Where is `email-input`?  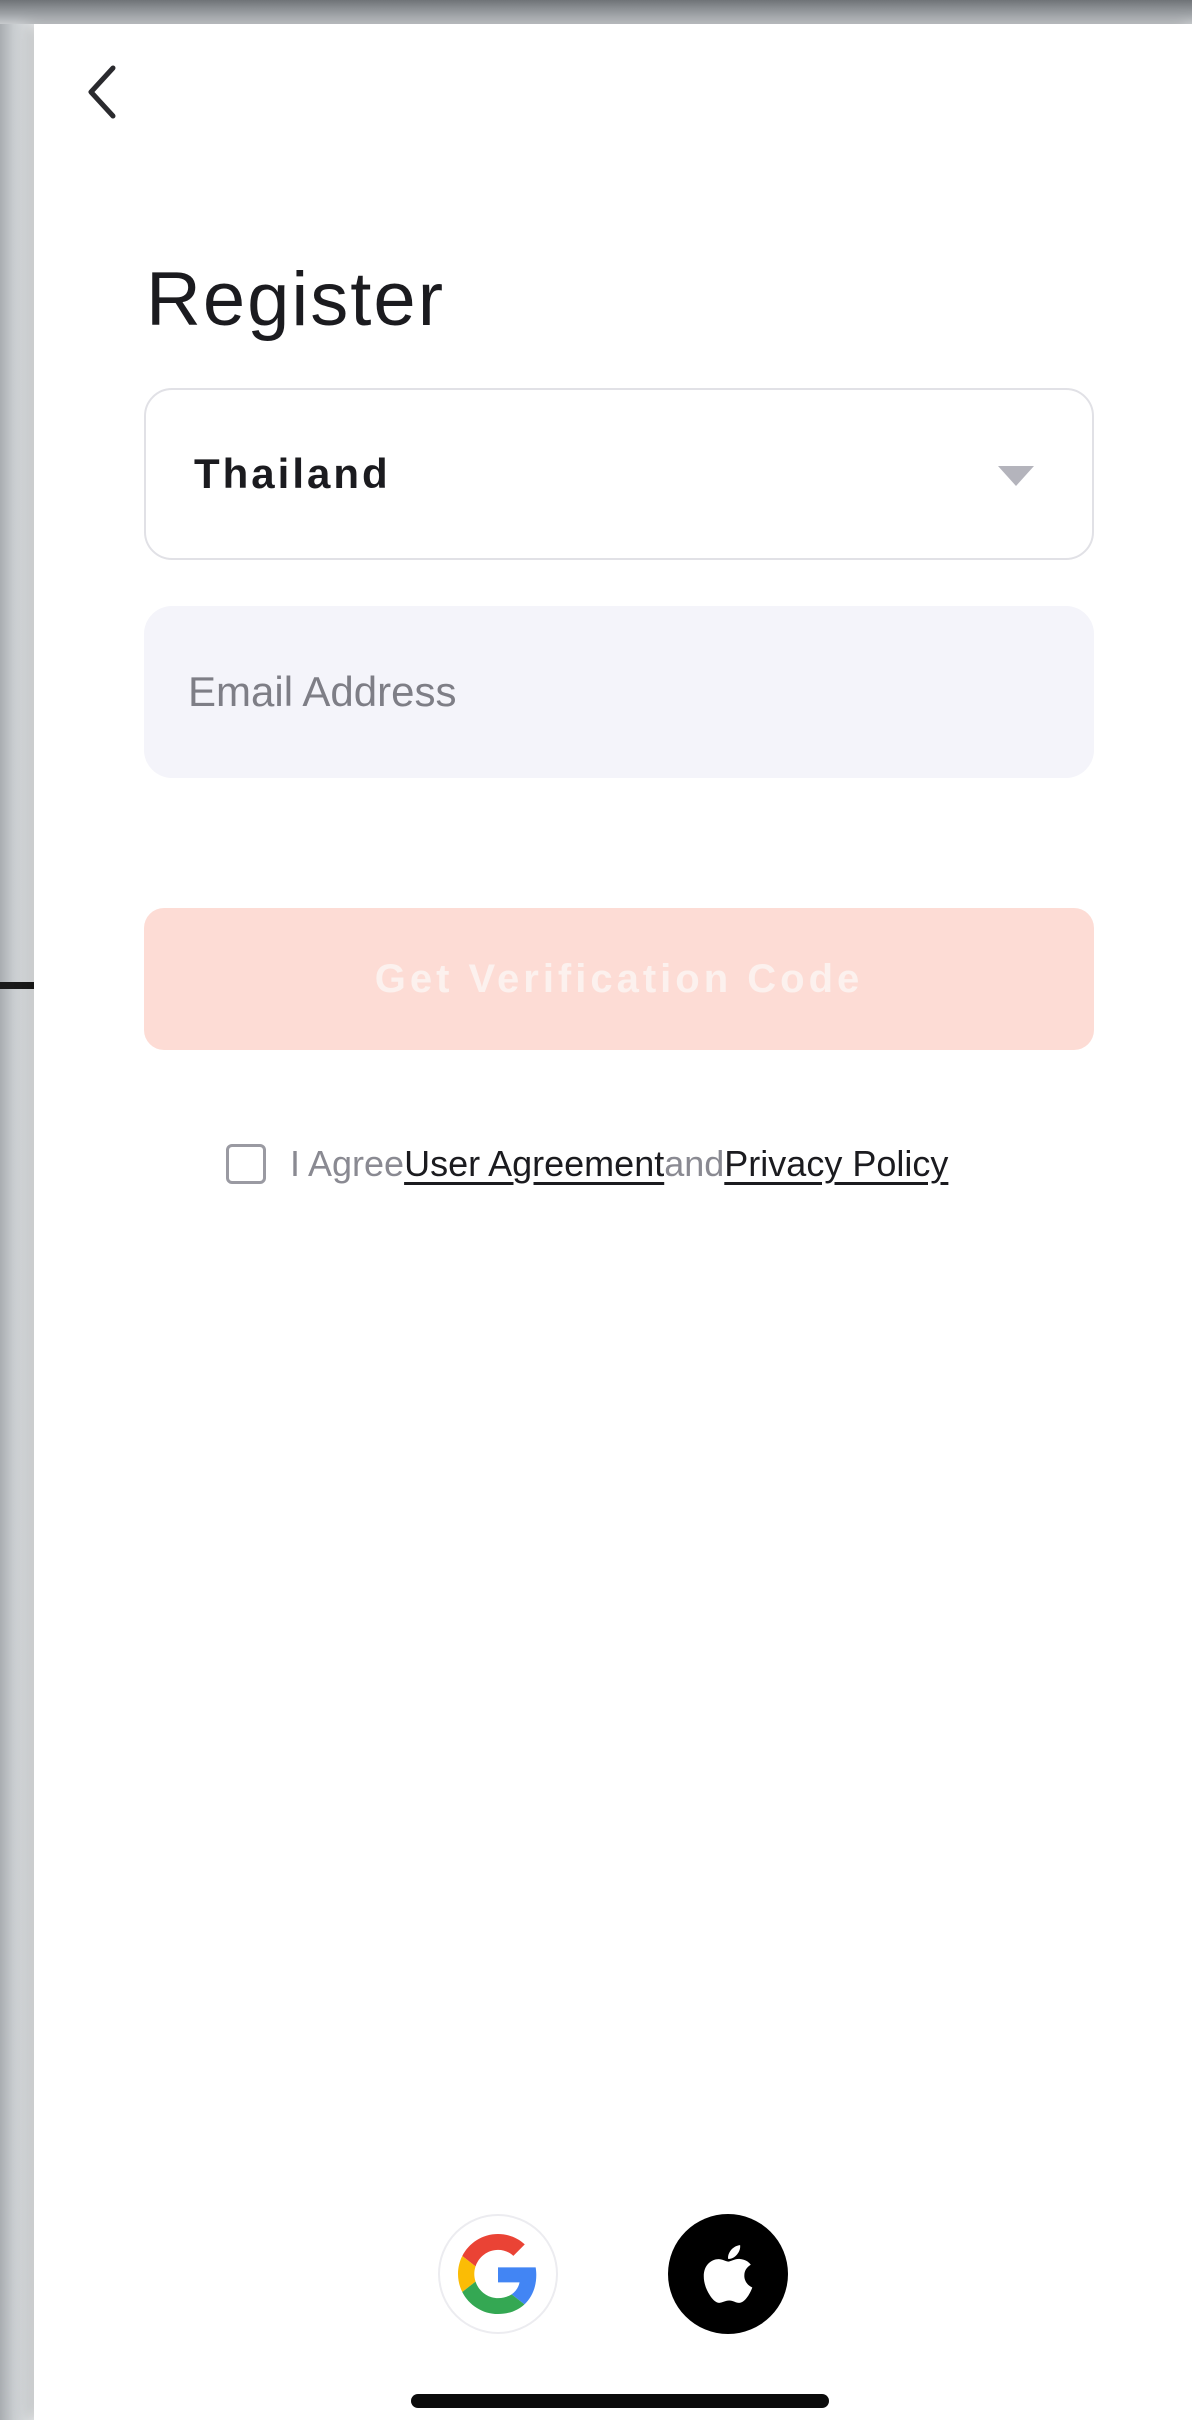
email-input is located at coordinates (619, 692).